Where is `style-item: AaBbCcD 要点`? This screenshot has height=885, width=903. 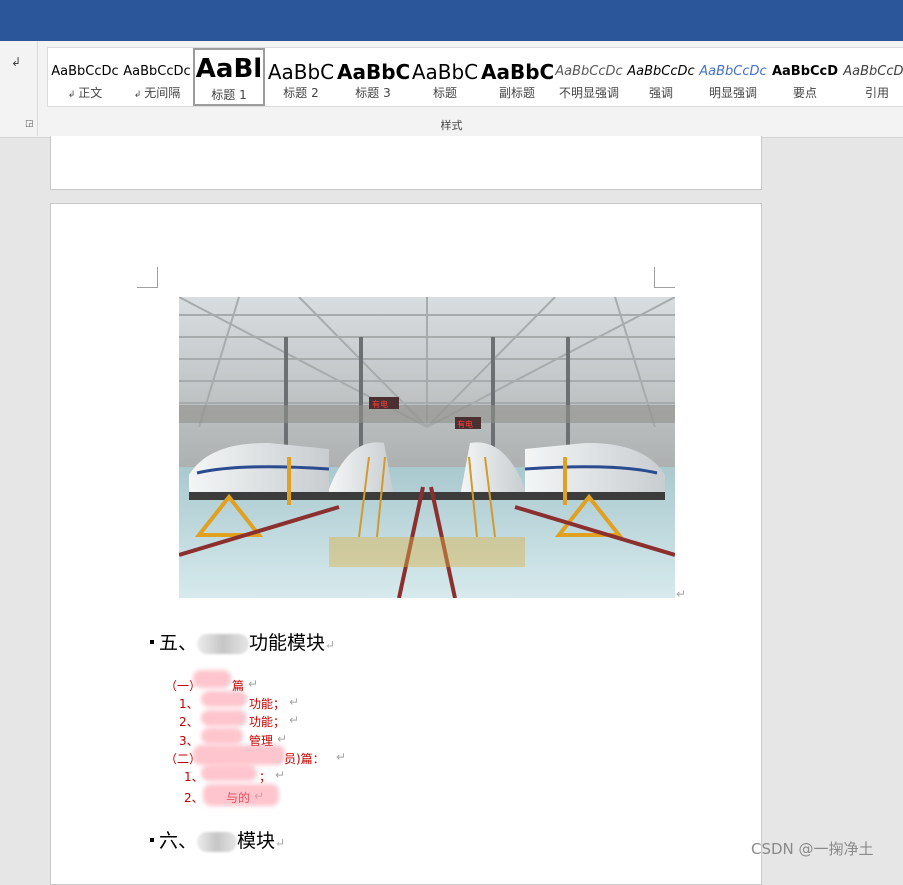
style-item: AaBbCcD 要点 is located at coordinates (805, 77).